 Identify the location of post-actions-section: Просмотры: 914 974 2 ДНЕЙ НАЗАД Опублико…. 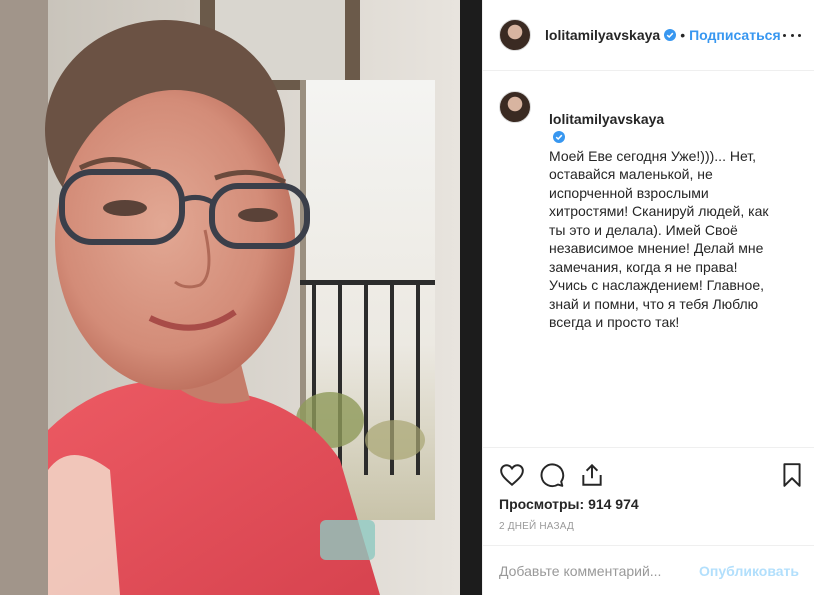
(648, 521).